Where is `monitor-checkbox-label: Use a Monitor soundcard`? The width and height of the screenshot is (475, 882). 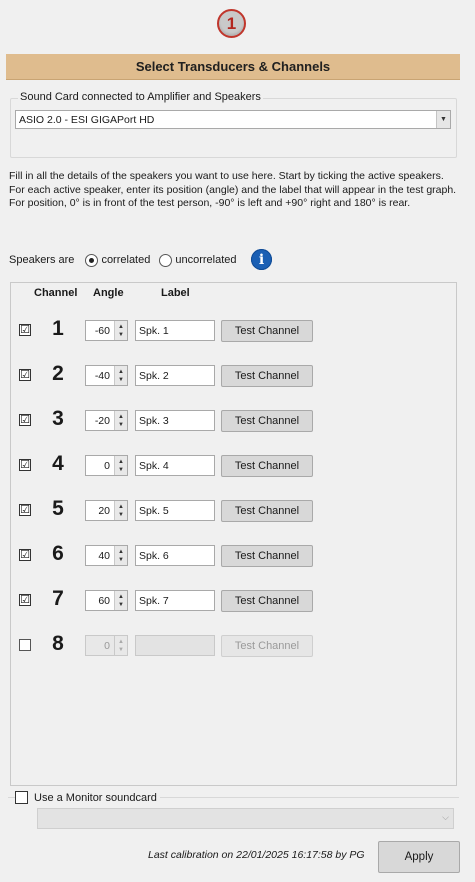 monitor-checkbox-label: Use a Monitor soundcard is located at coordinates (95, 798).